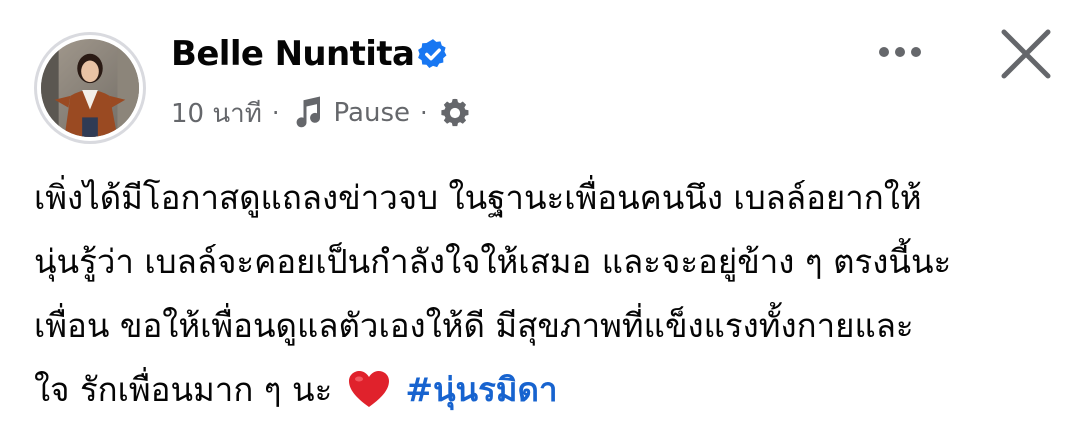 This screenshot has height=434, width=1080. I want to click on post-text-segment: ใจ รักเพื่อนมาก ๆ นะ, so click(183, 389).